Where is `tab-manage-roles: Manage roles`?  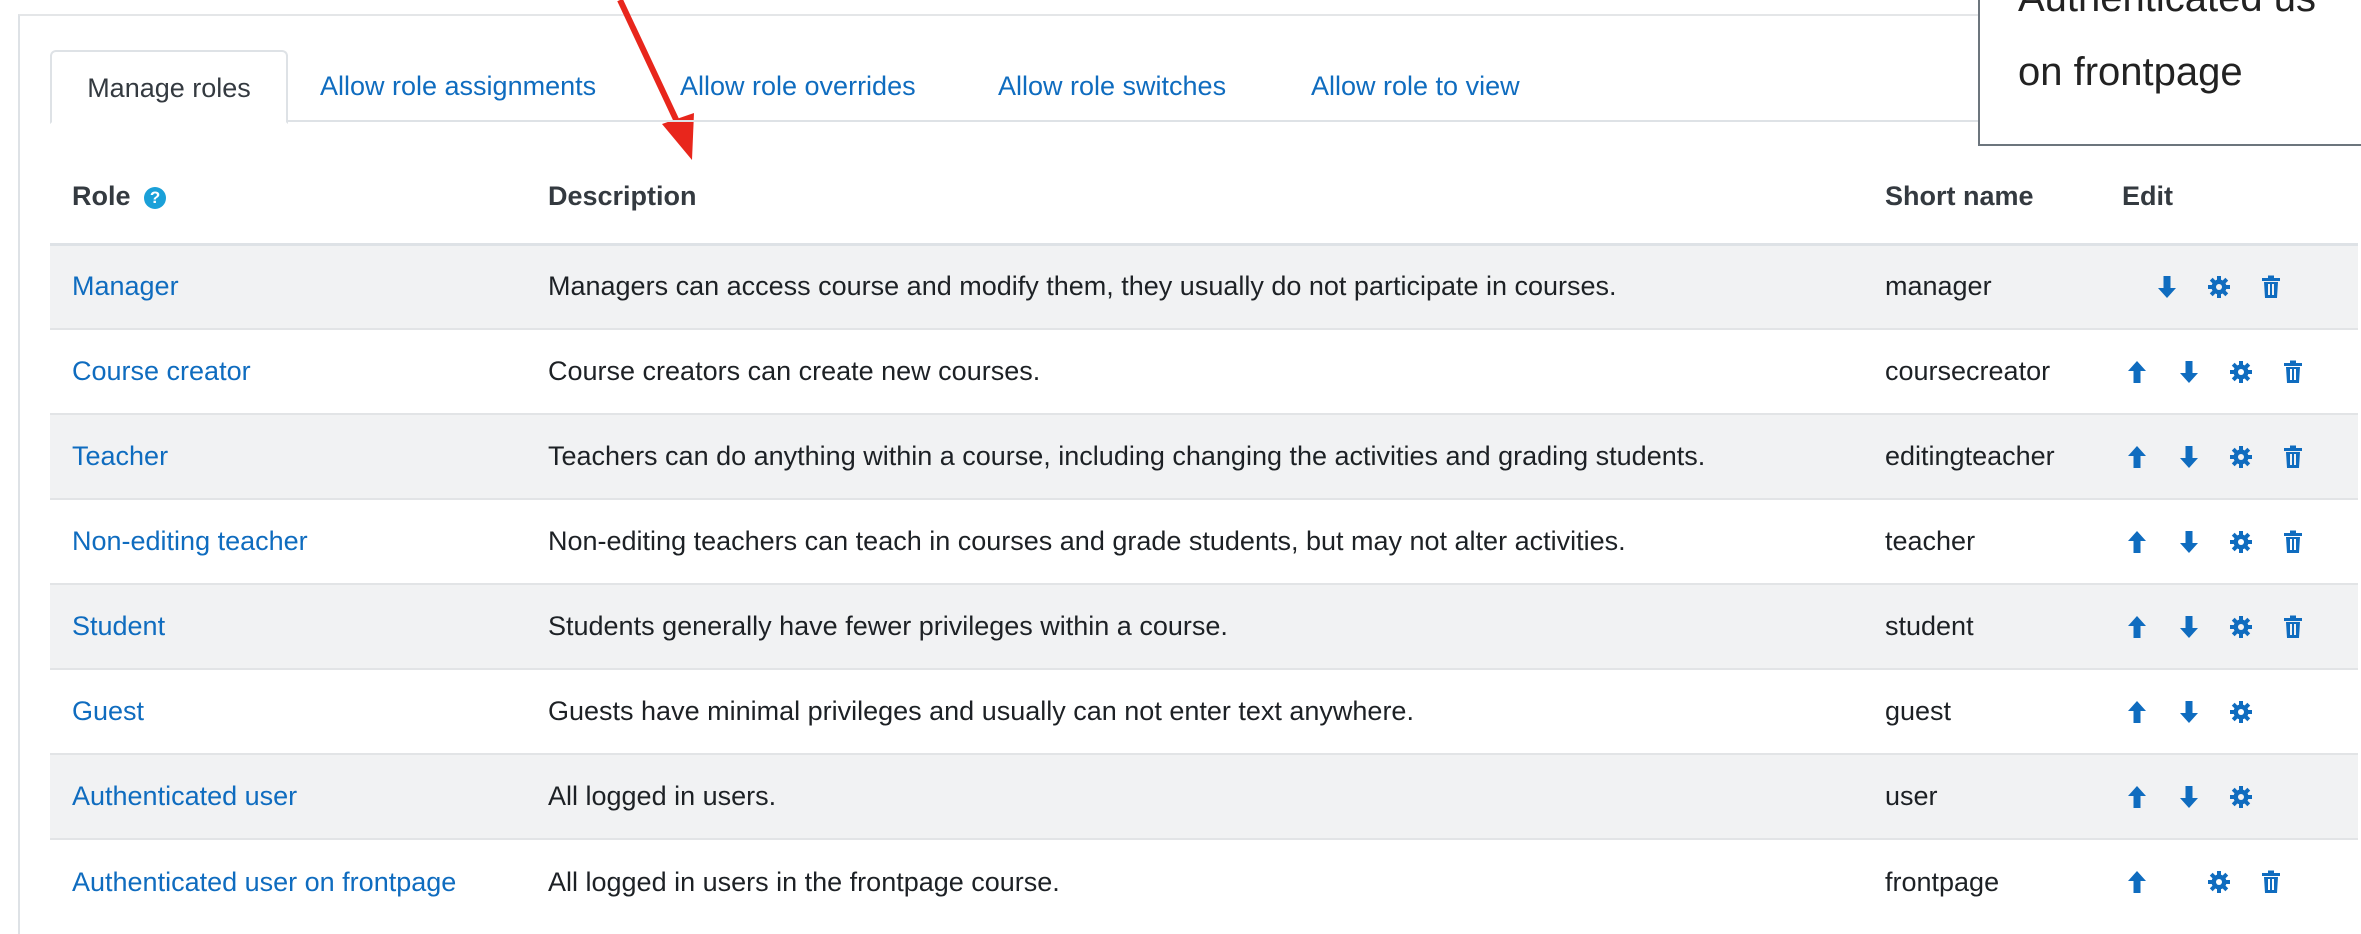 tab-manage-roles: Manage roles is located at coordinates (169, 87).